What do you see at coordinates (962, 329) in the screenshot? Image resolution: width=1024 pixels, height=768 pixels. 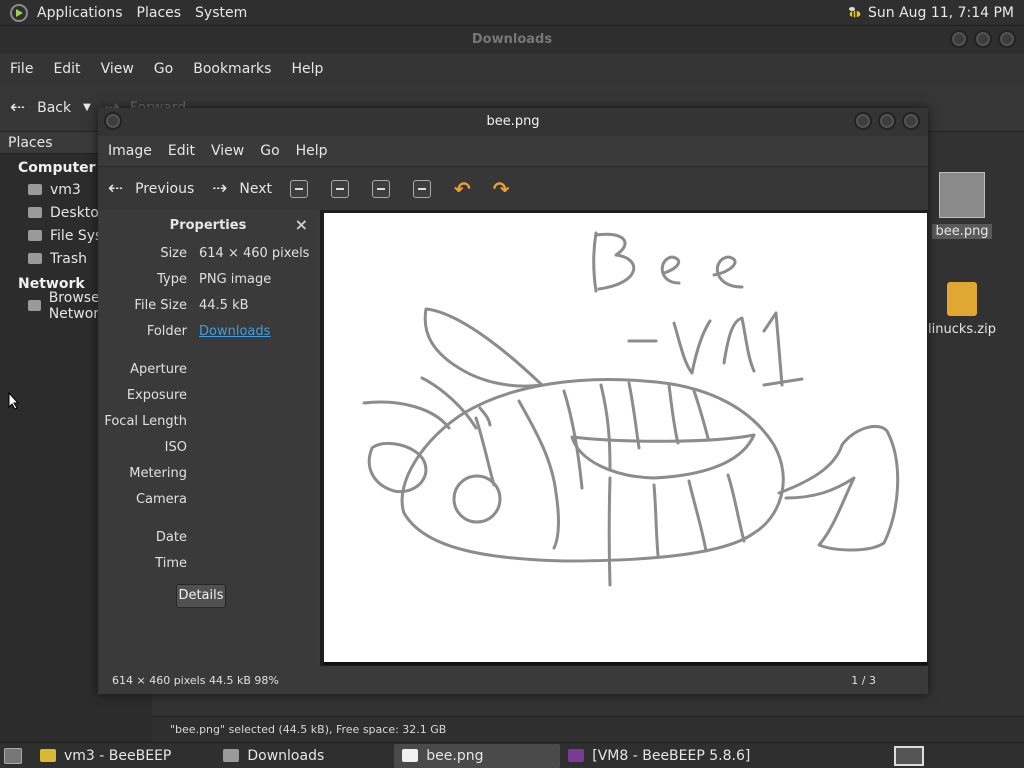 I see `file-name: linucks.zip` at bounding box center [962, 329].